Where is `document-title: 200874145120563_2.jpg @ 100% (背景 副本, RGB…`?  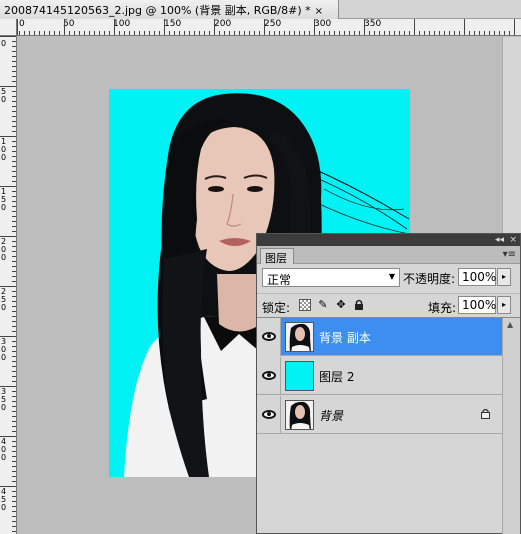
document-title: 200874145120563_2.jpg @ 100% (背景 副本, RGB… is located at coordinates (157, 10).